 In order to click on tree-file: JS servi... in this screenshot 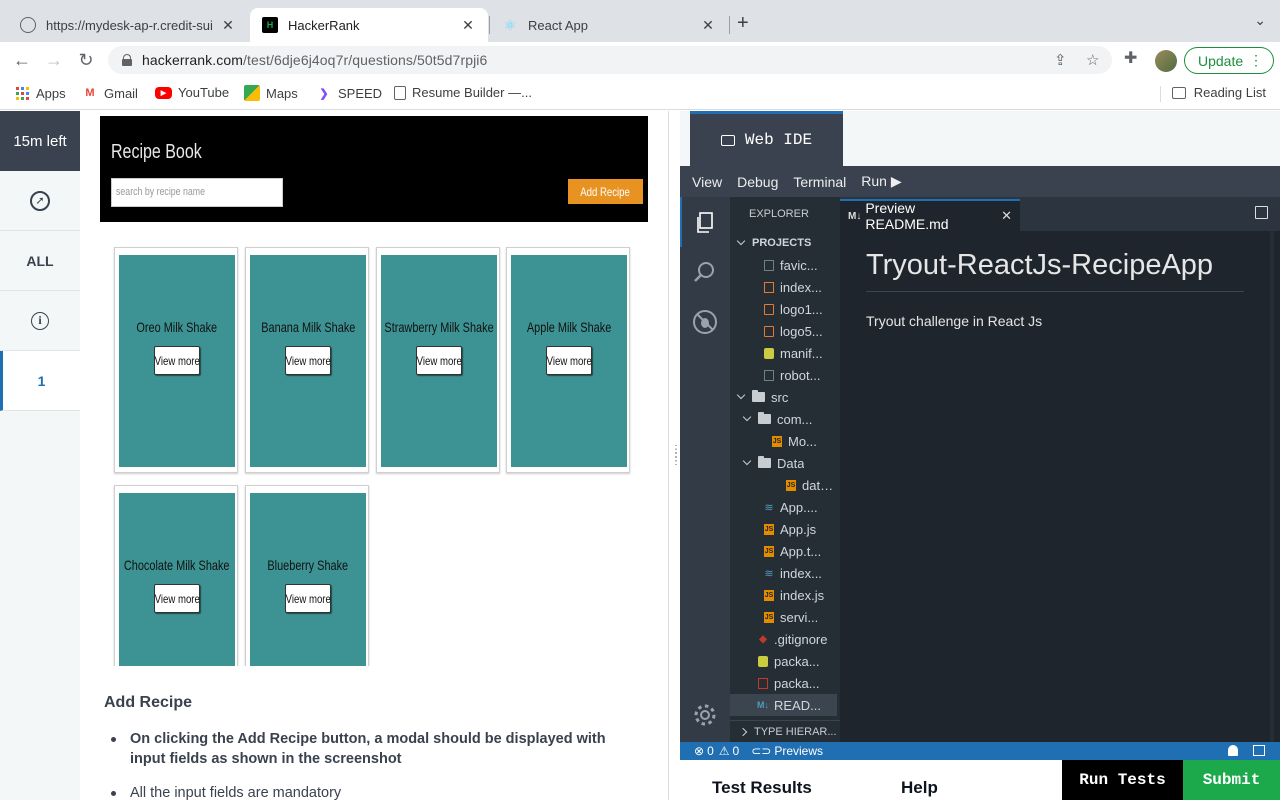, I will do `click(785, 617)`.